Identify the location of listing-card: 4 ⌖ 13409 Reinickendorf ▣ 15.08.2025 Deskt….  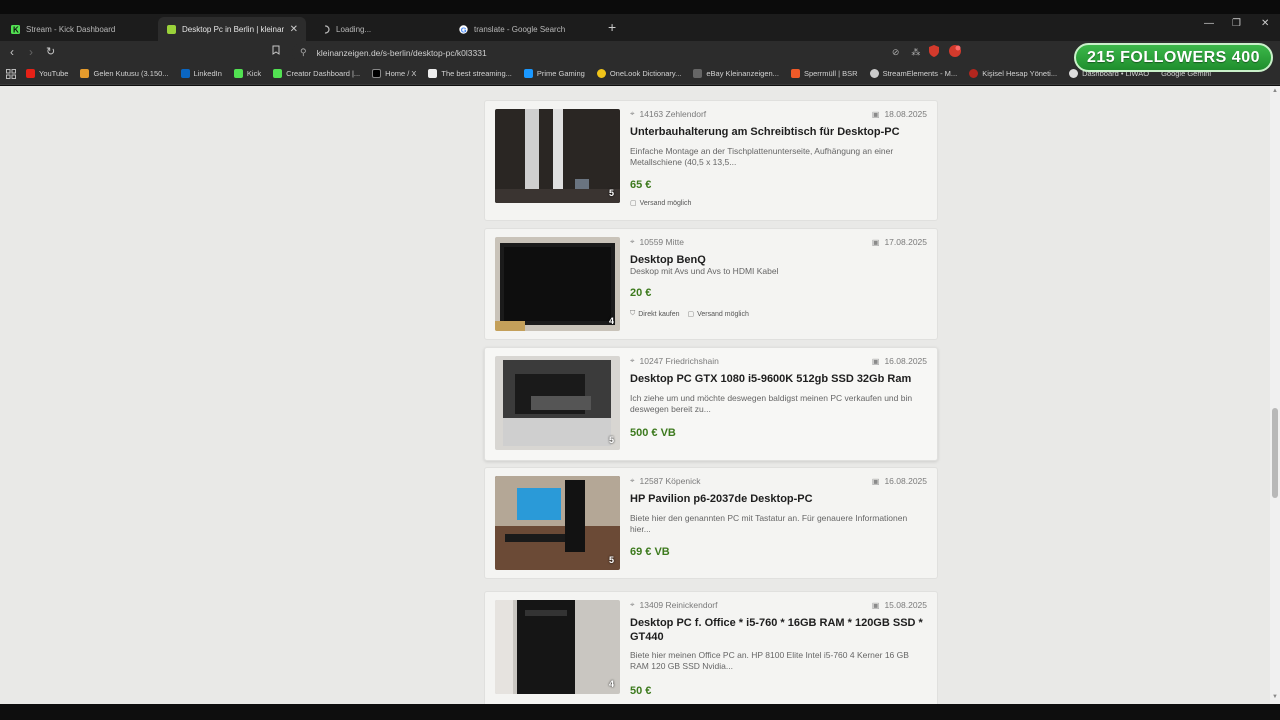
(711, 647).